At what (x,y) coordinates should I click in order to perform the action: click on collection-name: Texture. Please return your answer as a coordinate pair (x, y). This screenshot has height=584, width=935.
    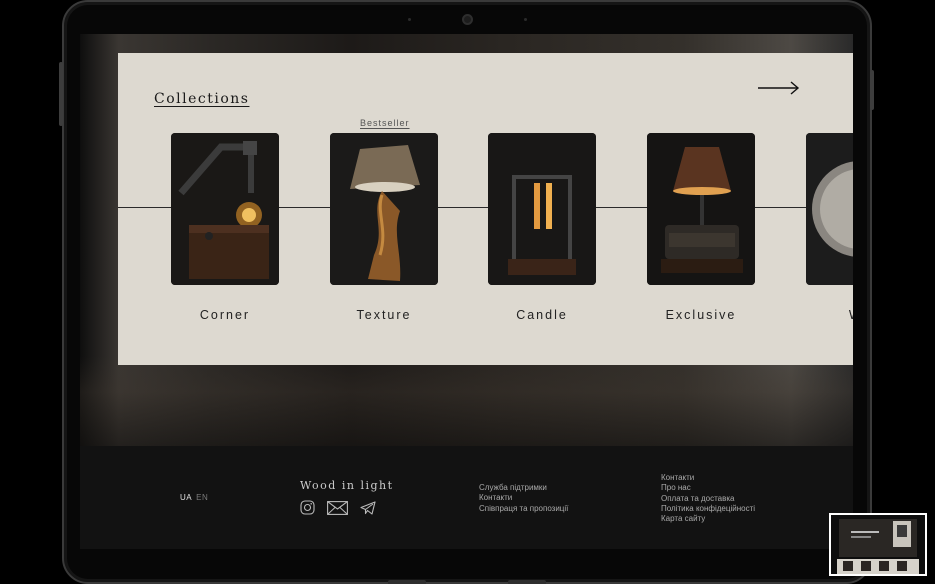
    Looking at the image, I should click on (384, 315).